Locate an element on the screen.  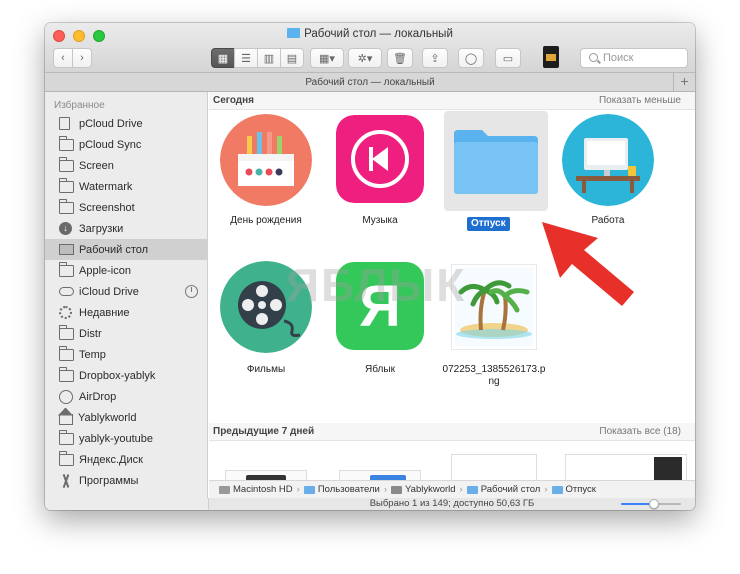
slider-knob is located at coordinates (654, 504).